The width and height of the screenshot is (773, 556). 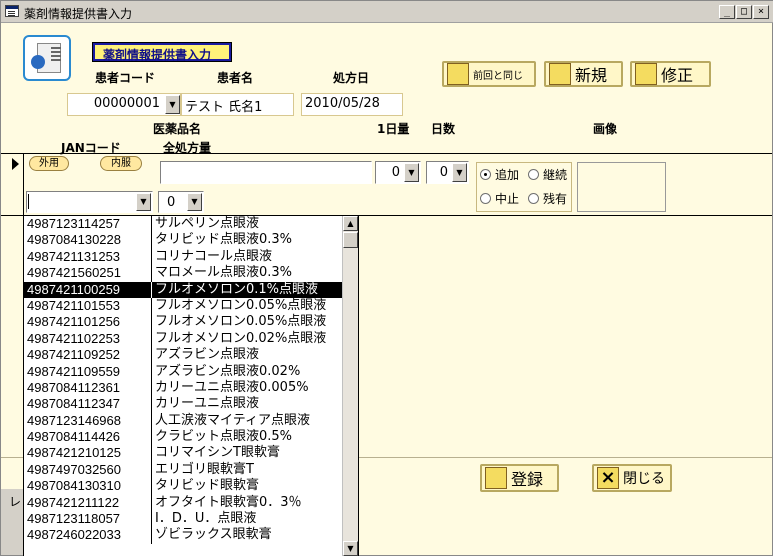 I want to click on external-use-tag: 外用, so click(x=49, y=163).